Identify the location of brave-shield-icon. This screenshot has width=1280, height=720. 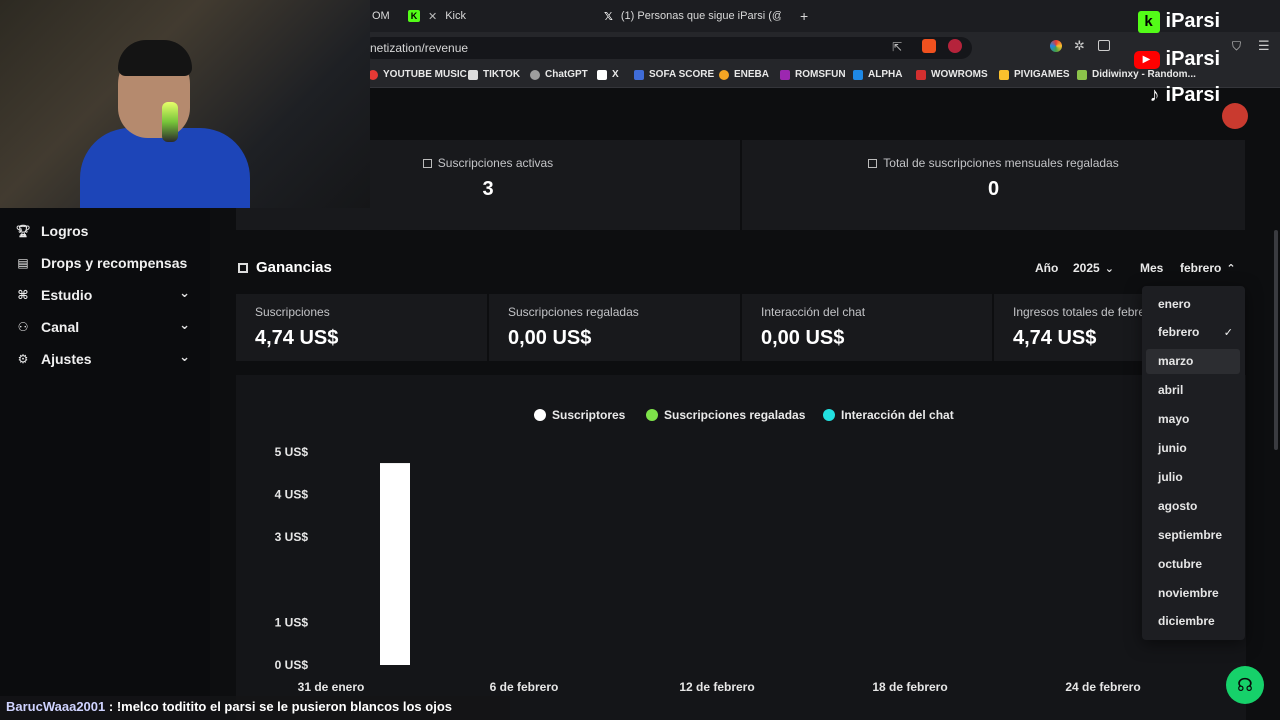
(929, 46).